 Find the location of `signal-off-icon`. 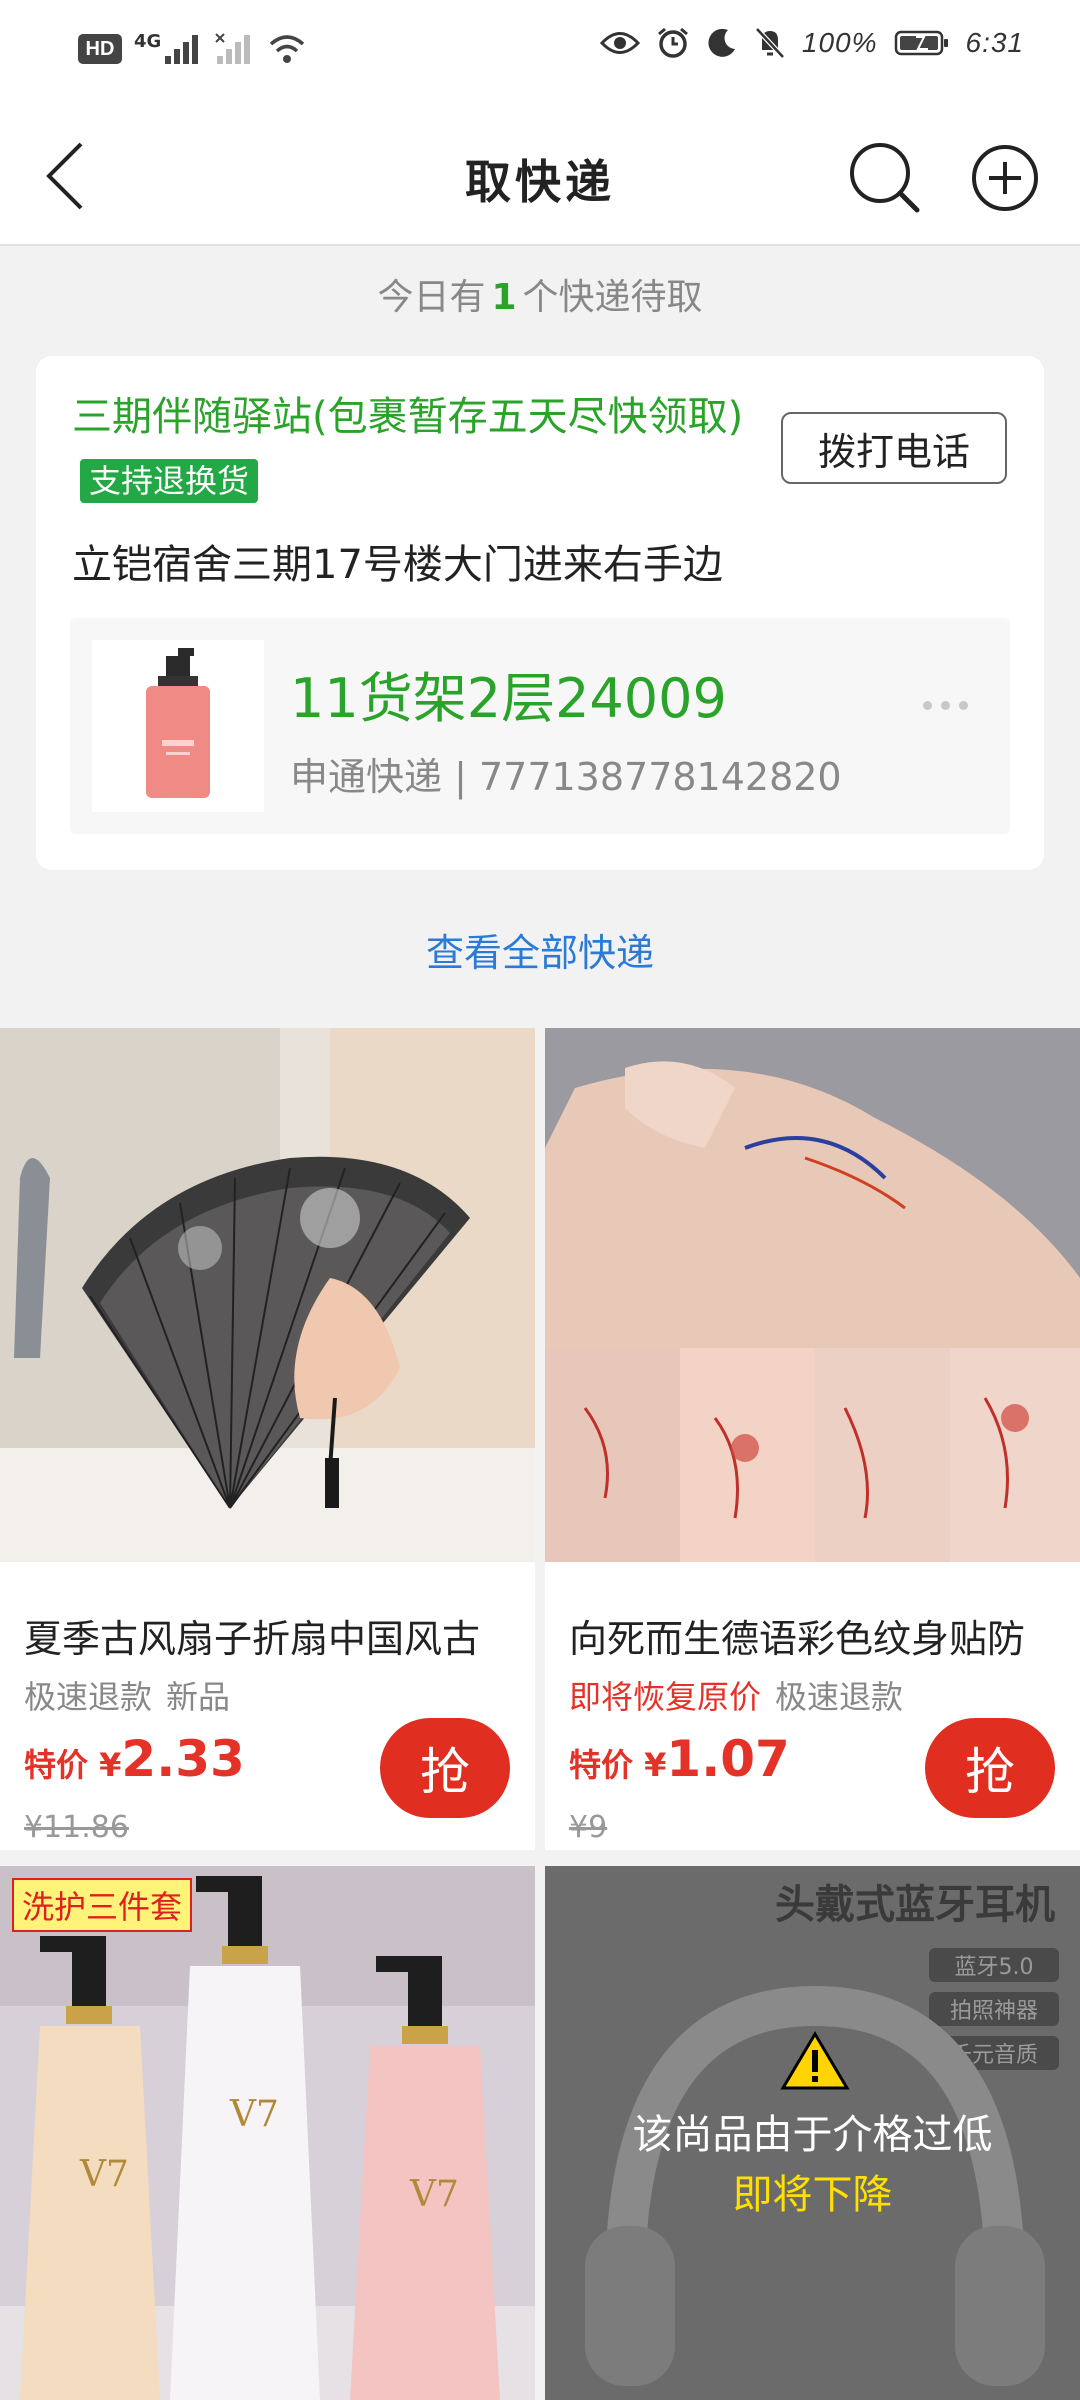

signal-off-icon is located at coordinates (233, 48).